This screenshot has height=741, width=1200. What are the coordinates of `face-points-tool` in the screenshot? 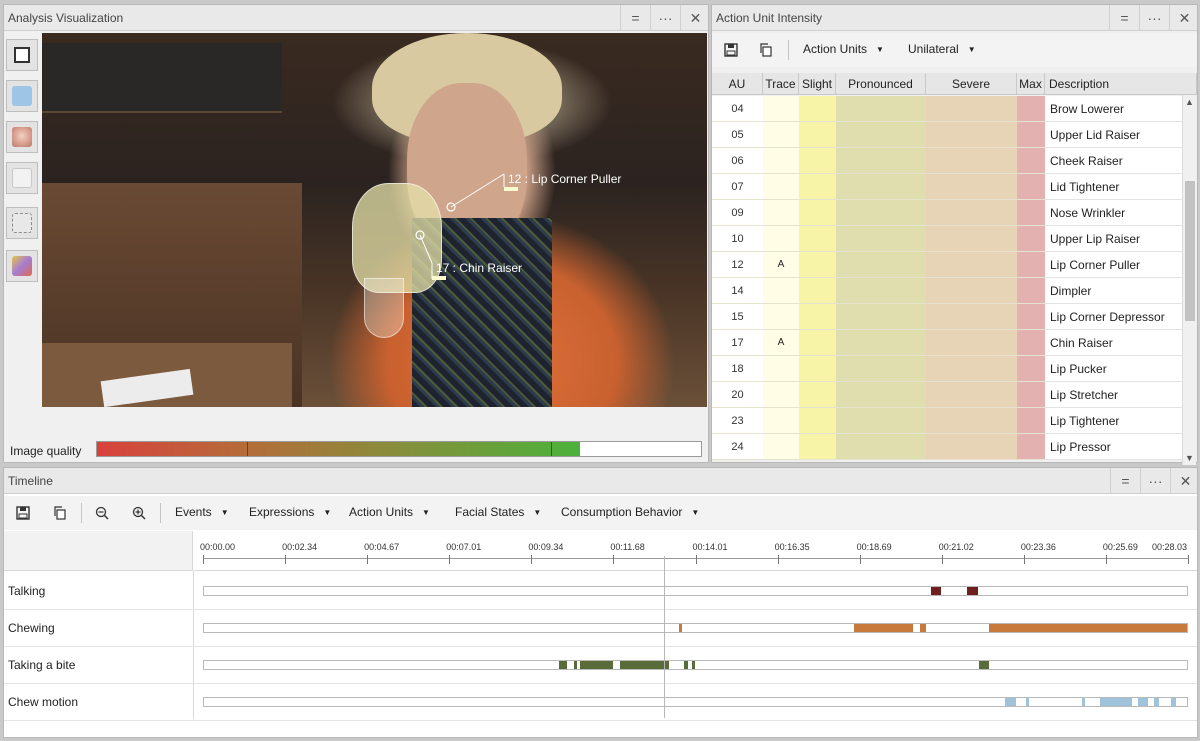 It's located at (22, 223).